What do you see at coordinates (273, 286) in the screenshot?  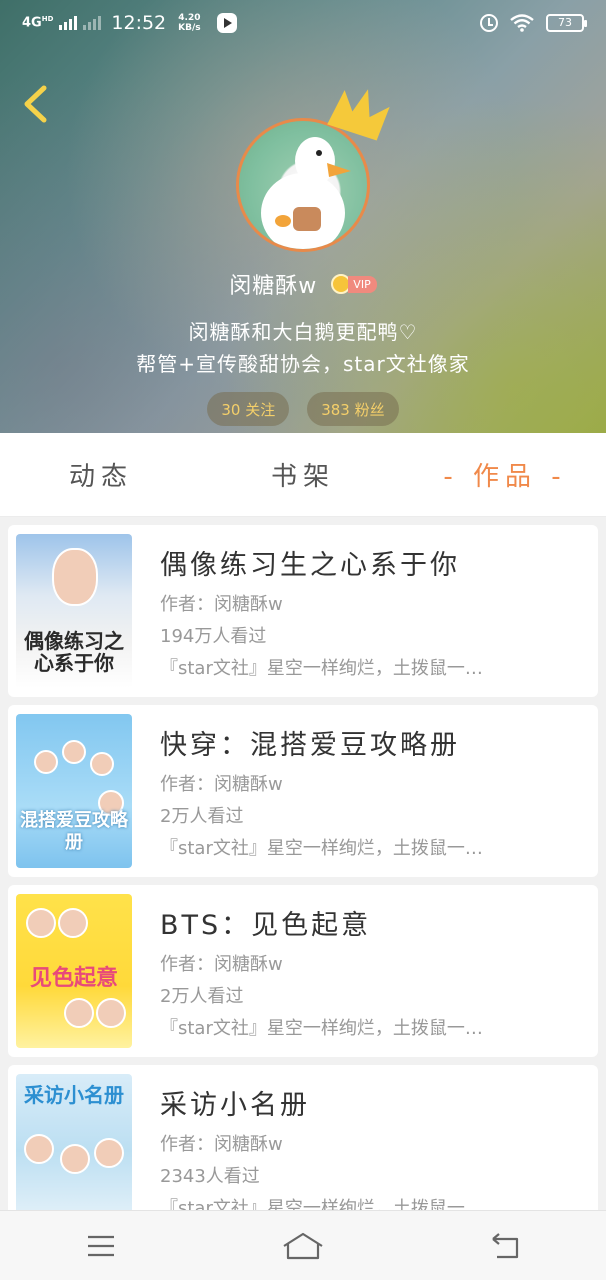 I see `nickname: 闵糖酥w` at bounding box center [273, 286].